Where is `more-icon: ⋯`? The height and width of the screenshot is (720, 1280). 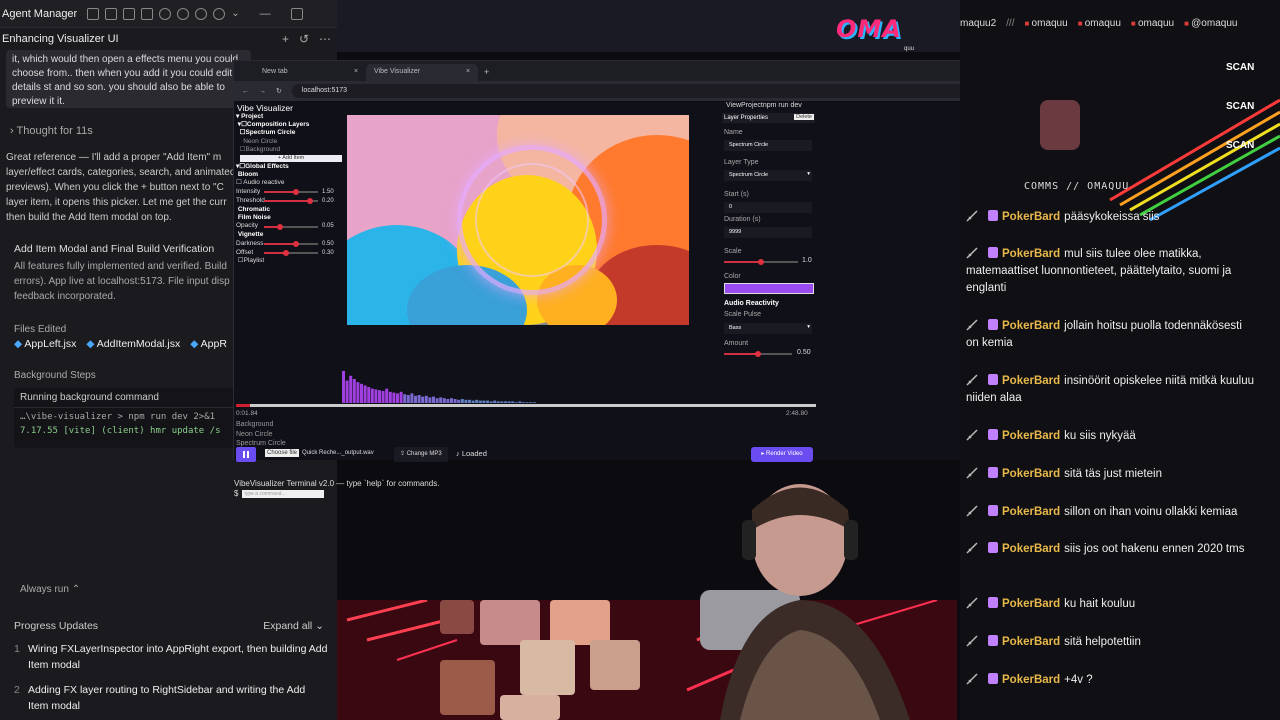
more-icon: ⋯ is located at coordinates (325, 39).